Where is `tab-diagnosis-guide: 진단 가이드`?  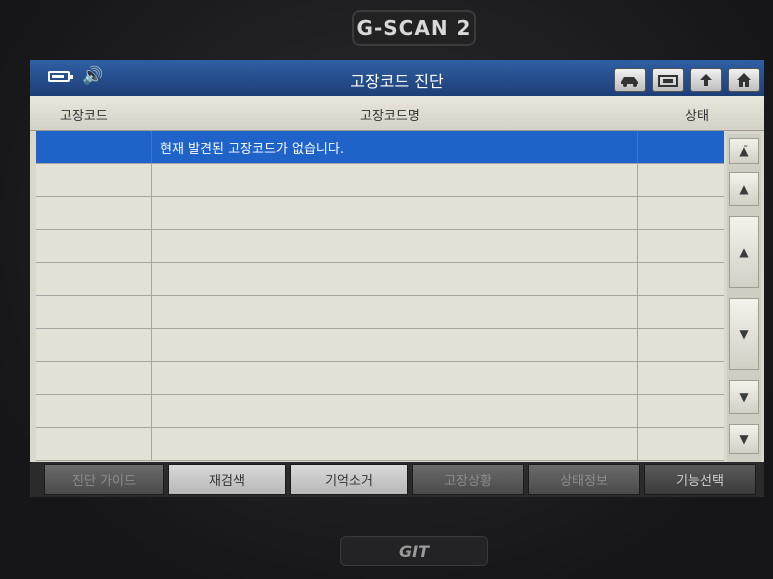
tab-diagnosis-guide: 진단 가이드 is located at coordinates (104, 479).